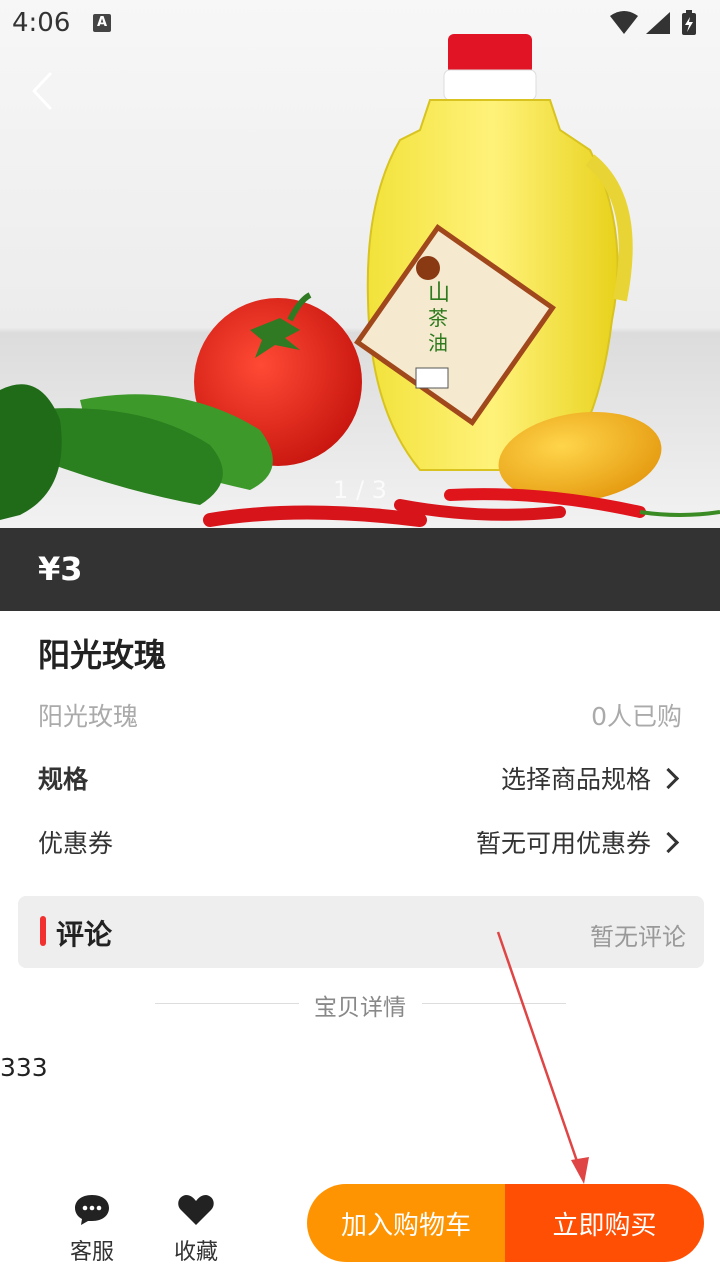 The image size is (720, 1280). I want to click on chat-bubble-icon, so click(92, 1210).